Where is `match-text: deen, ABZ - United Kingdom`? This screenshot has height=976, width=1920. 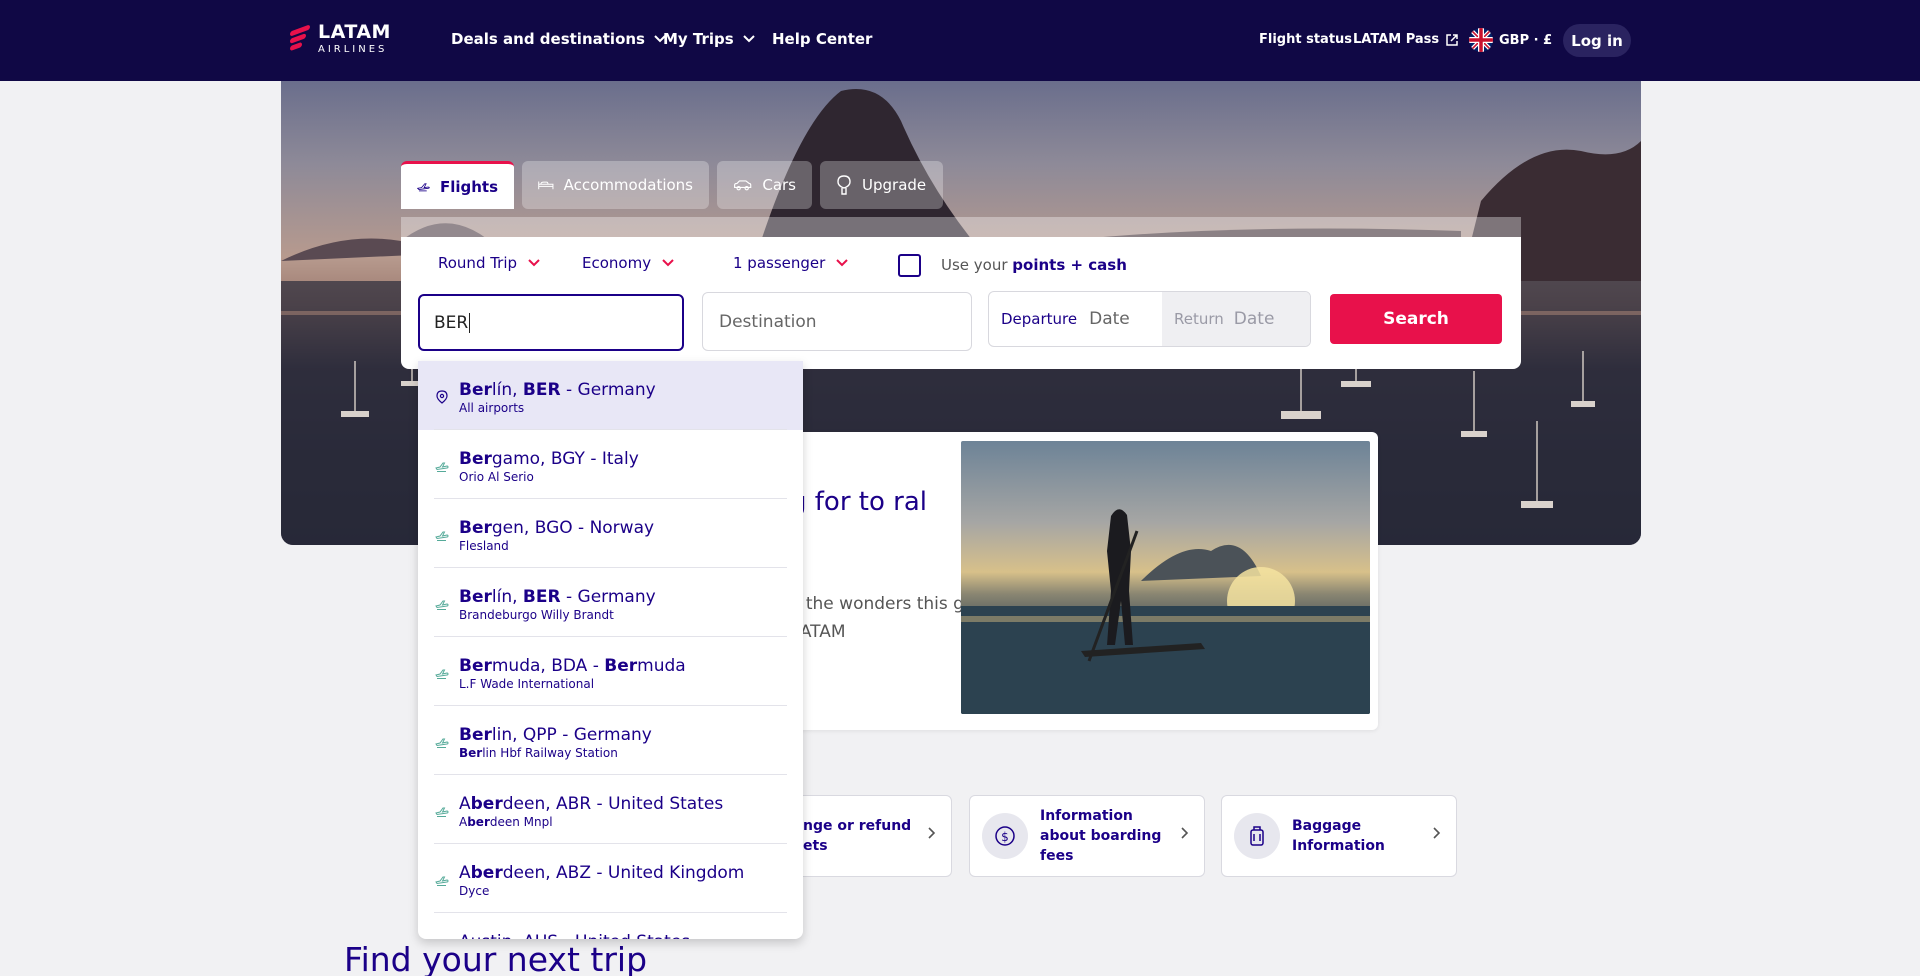 match-text: deen, ABZ - United Kingdom is located at coordinates (623, 873).